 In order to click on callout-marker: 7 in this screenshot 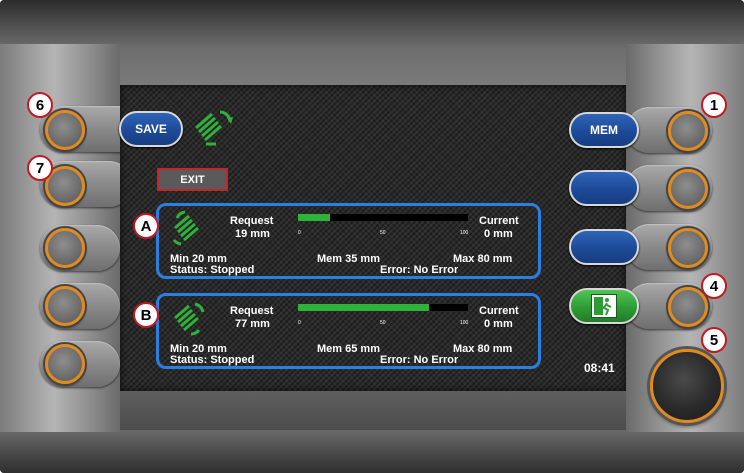, I will do `click(40, 168)`.